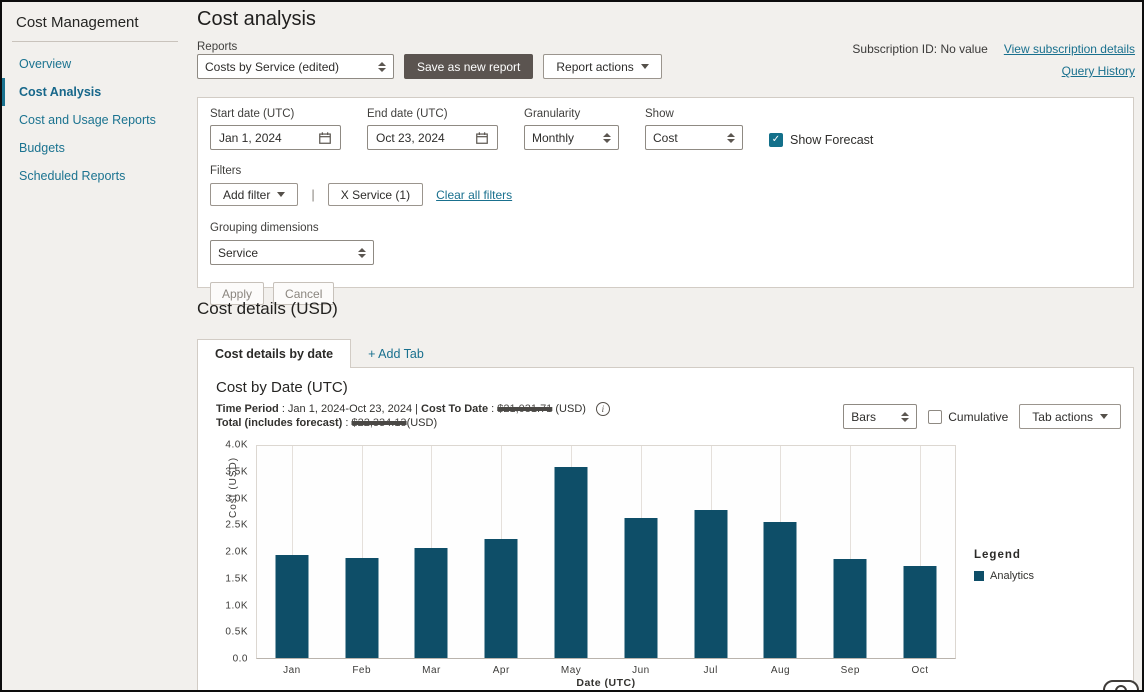  What do you see at coordinates (968, 416) in the screenshot?
I see `cumulative-row: Cumulative` at bounding box center [968, 416].